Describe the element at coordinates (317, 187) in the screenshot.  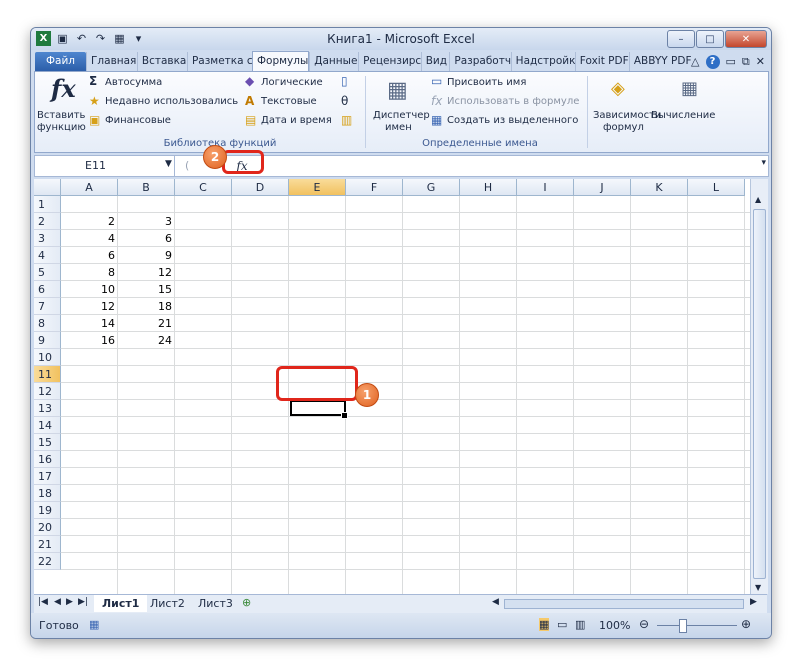
I see `column-header-e: E` at that location.